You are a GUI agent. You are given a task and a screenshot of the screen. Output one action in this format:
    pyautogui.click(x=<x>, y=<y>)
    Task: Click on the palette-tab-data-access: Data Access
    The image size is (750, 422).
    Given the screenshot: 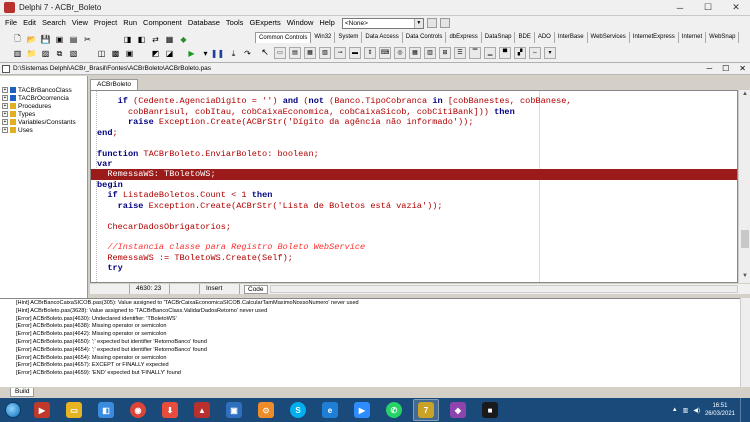 What is the action you would take?
    pyautogui.click(x=382, y=37)
    